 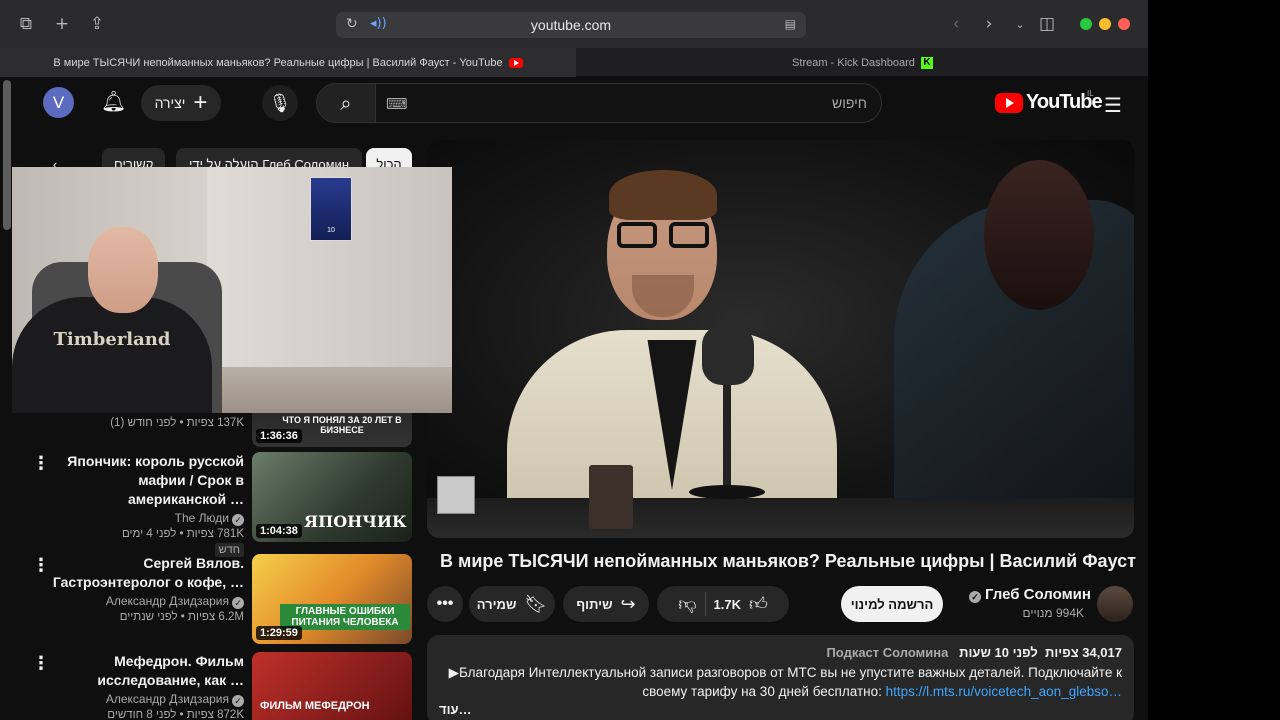 What do you see at coordinates (148, 518) in the screenshot?
I see `rec-channel-line: The Люди ✓` at bounding box center [148, 518].